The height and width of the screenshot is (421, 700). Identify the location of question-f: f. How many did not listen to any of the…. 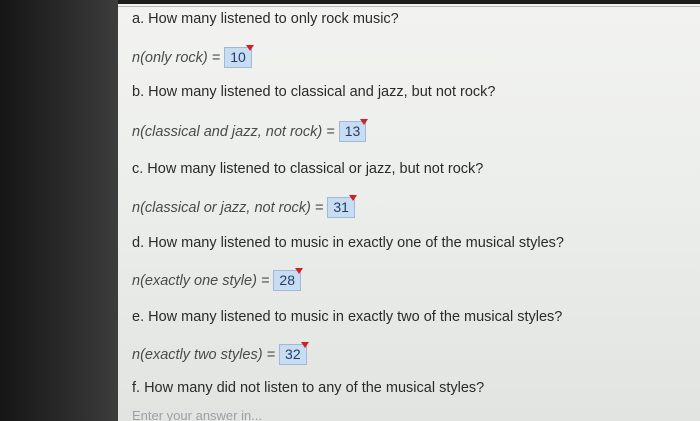
(308, 388).